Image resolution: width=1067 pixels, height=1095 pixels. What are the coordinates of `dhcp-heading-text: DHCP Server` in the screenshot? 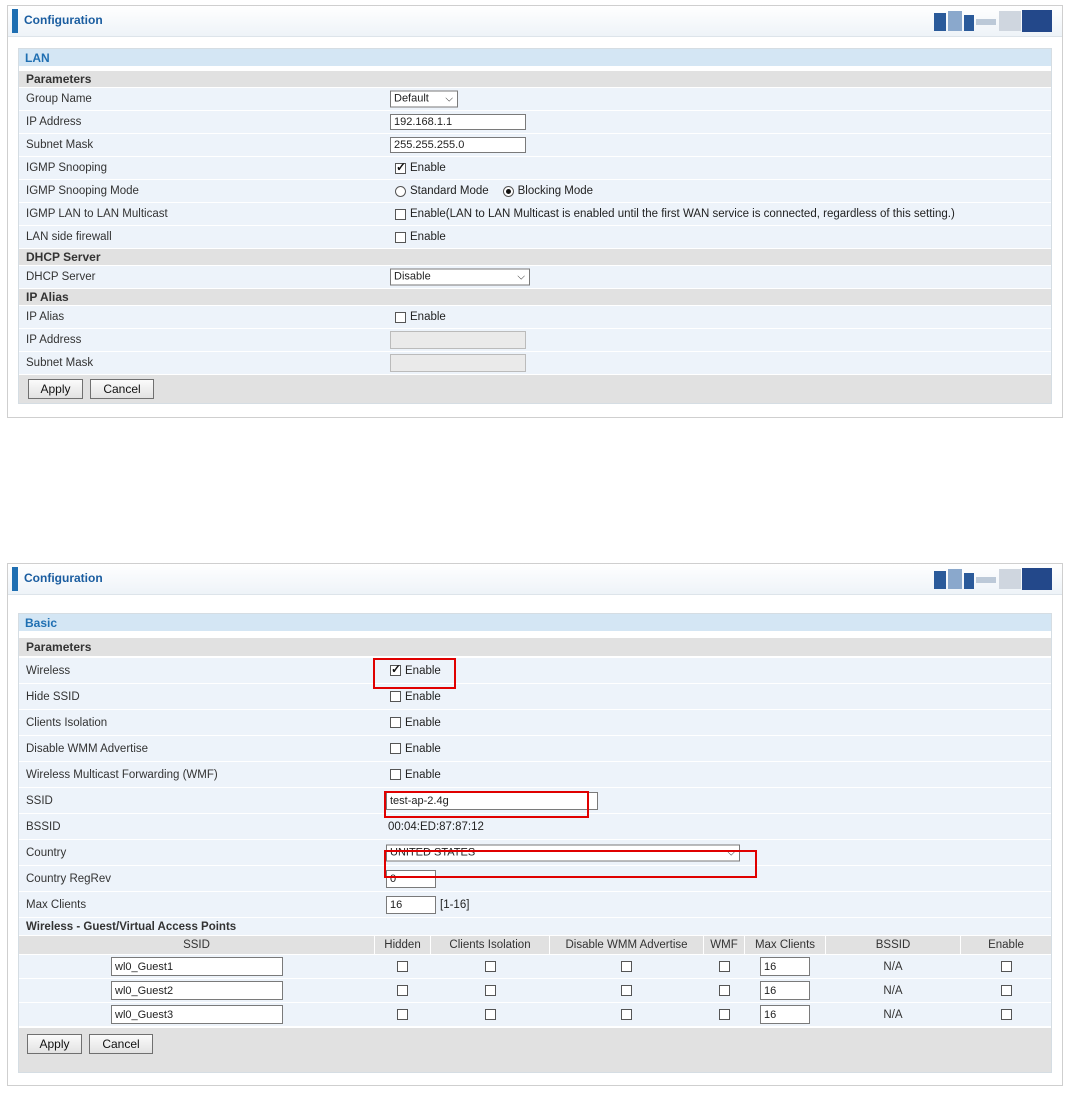 It's located at (63, 257).